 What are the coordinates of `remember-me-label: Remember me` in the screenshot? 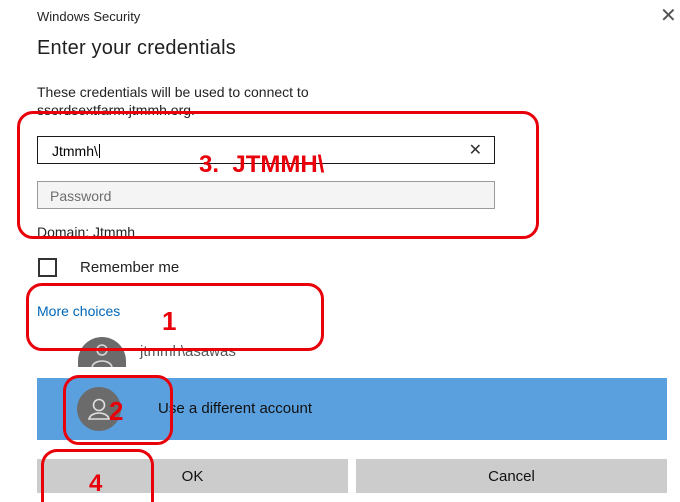 It's located at (129, 267).